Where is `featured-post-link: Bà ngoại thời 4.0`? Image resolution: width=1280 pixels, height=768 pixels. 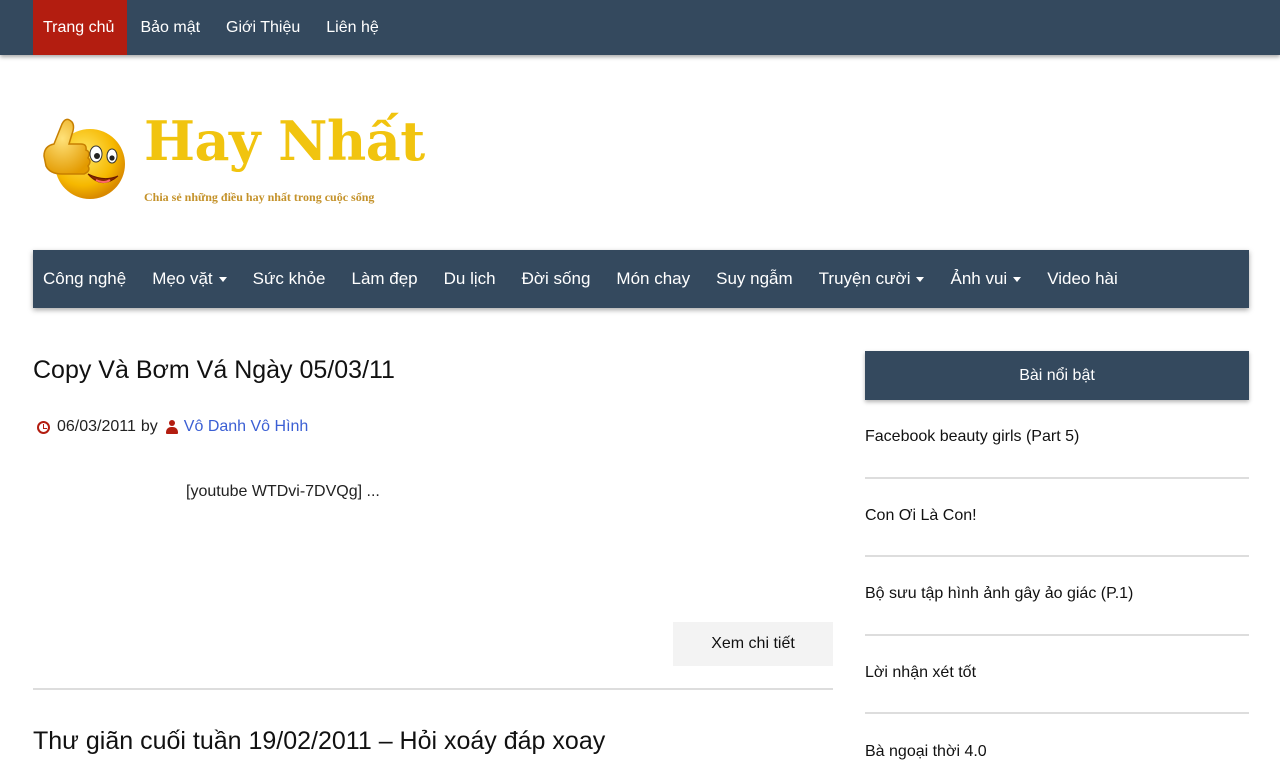
featured-post-link: Bà ngoại thời 4.0 is located at coordinates (926, 752).